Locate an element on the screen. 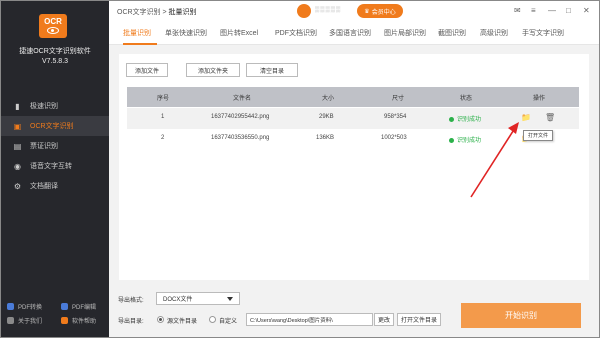  table-header: 序号 文件名 大小 尺寸 状态 操作 is located at coordinates (353, 97).